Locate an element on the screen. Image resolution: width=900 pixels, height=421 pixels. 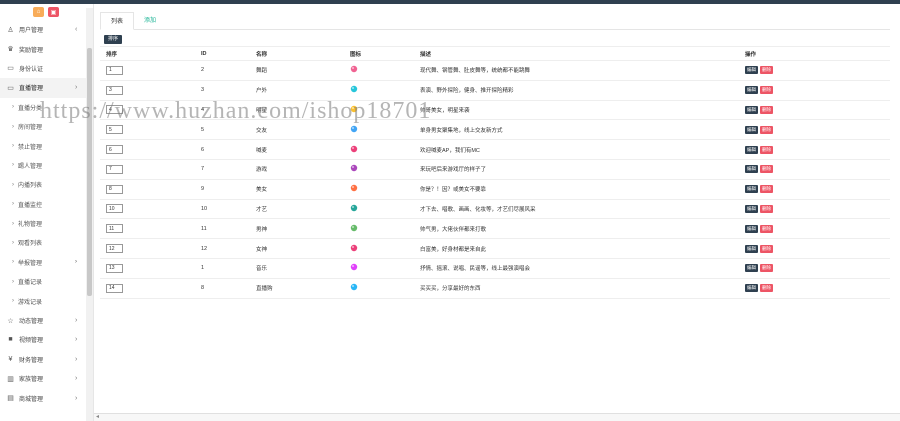
sidebar-item-label: 直播监控 is located at coordinates (30, 205).